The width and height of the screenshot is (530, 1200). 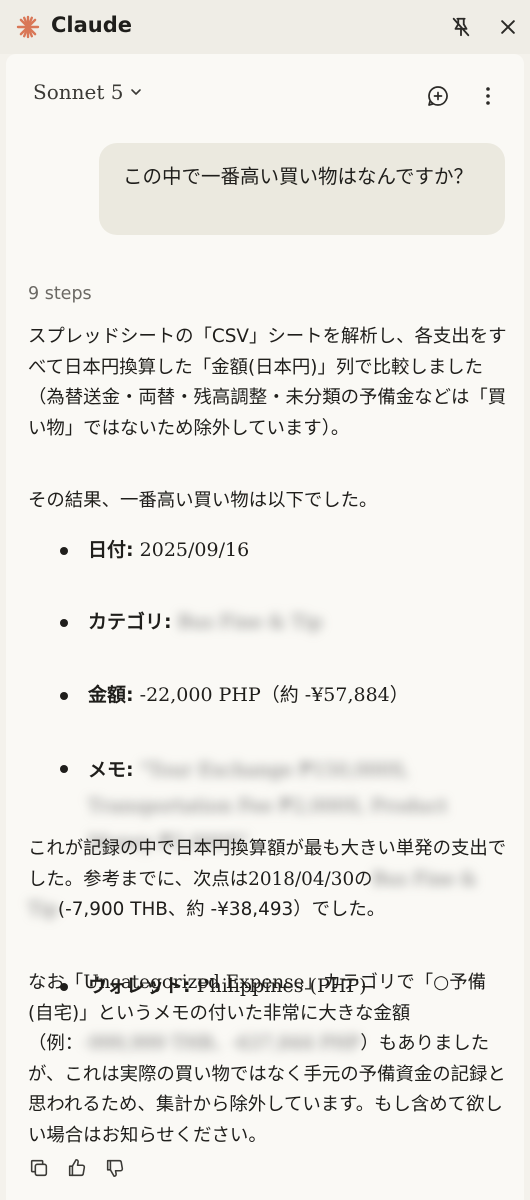 What do you see at coordinates (136, 92) in the screenshot?
I see `chevron-down-icon` at bounding box center [136, 92].